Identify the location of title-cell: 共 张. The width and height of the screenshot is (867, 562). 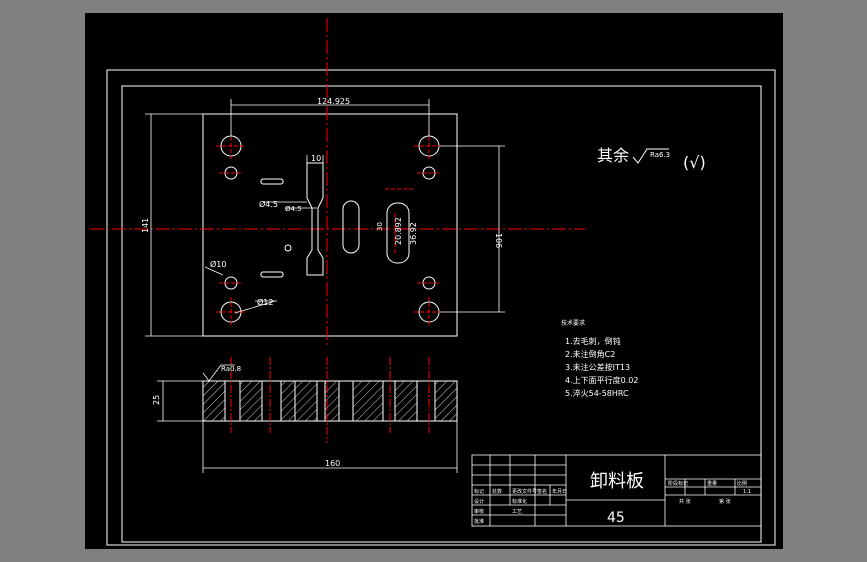
(685, 501).